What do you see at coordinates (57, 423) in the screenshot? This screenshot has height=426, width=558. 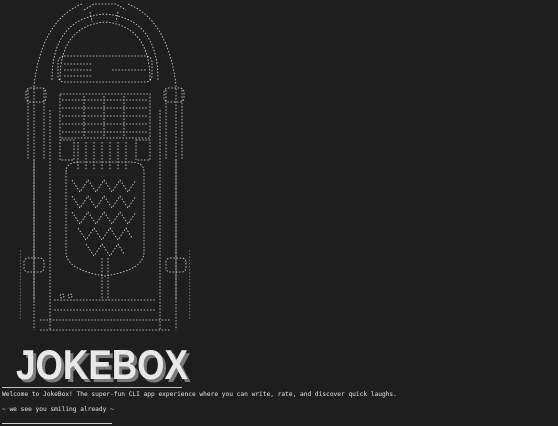 I see `divider-bottom` at bounding box center [57, 423].